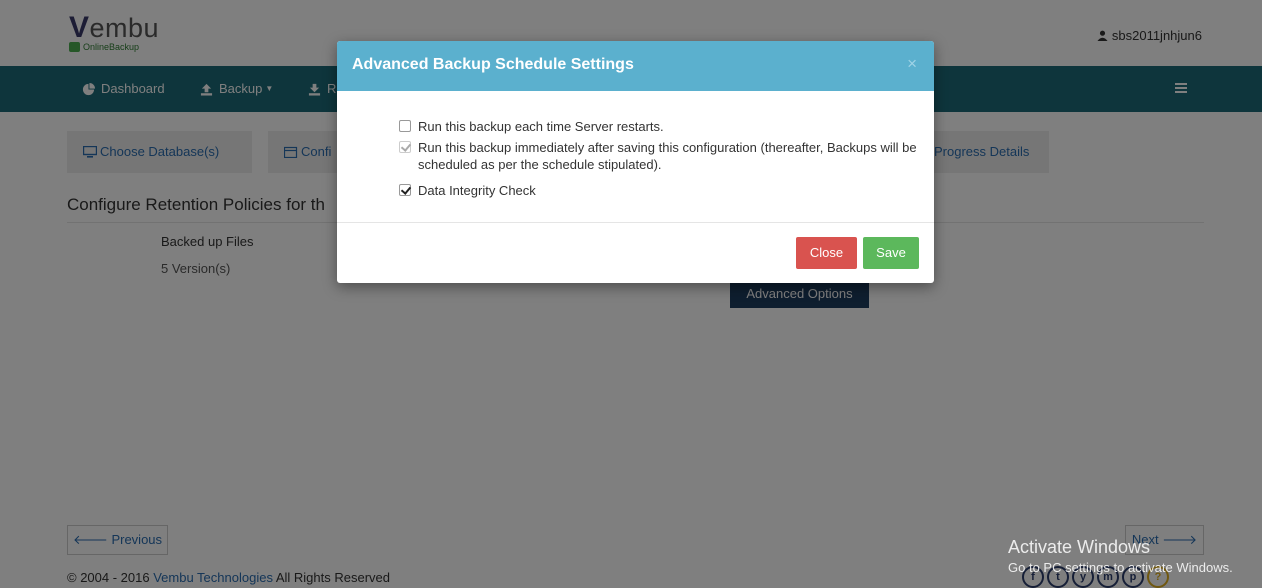 The image size is (1262, 588). I want to click on data-integrity-label: Data Integrity Check, so click(477, 190).